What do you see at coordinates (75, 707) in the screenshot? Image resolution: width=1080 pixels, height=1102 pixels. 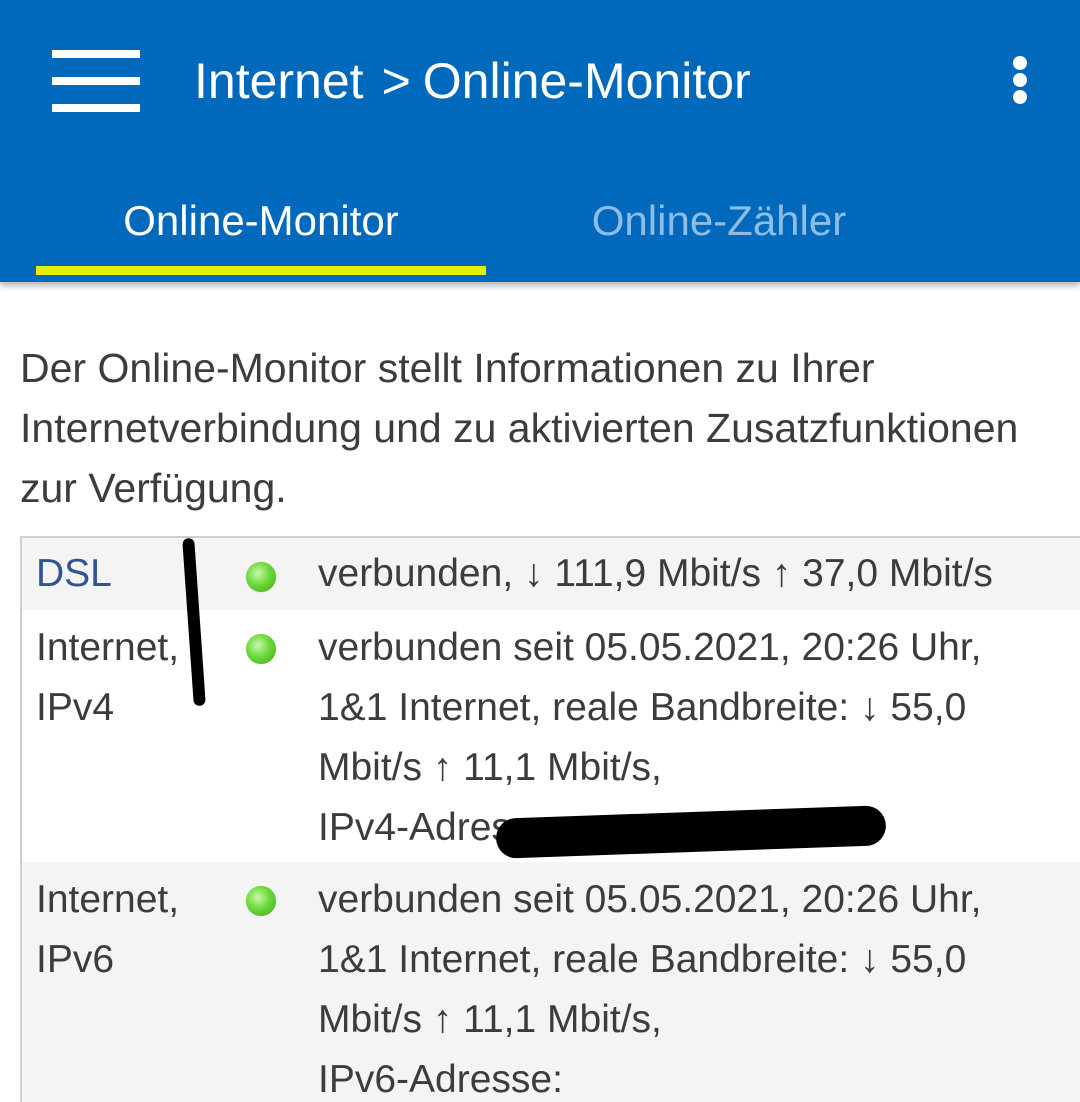 I see `ipv4-label-line-2: IPv4` at bounding box center [75, 707].